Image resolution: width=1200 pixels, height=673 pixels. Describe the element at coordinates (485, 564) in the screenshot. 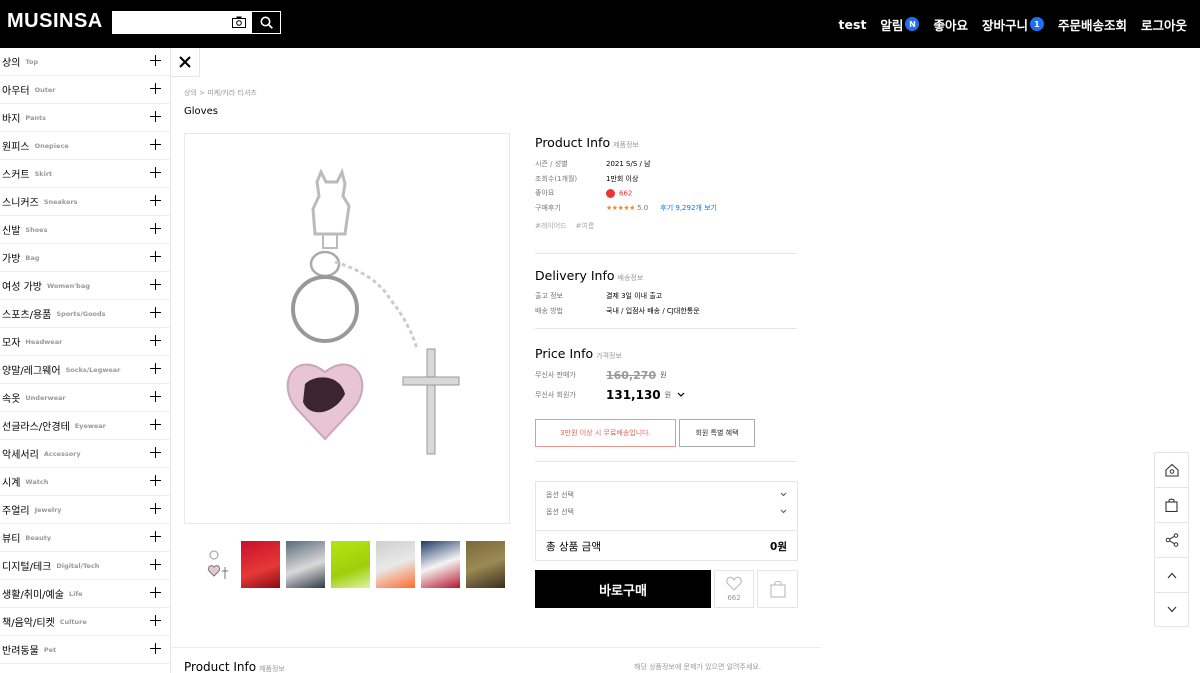

I see `thumbnail-brown-sneaker` at that location.